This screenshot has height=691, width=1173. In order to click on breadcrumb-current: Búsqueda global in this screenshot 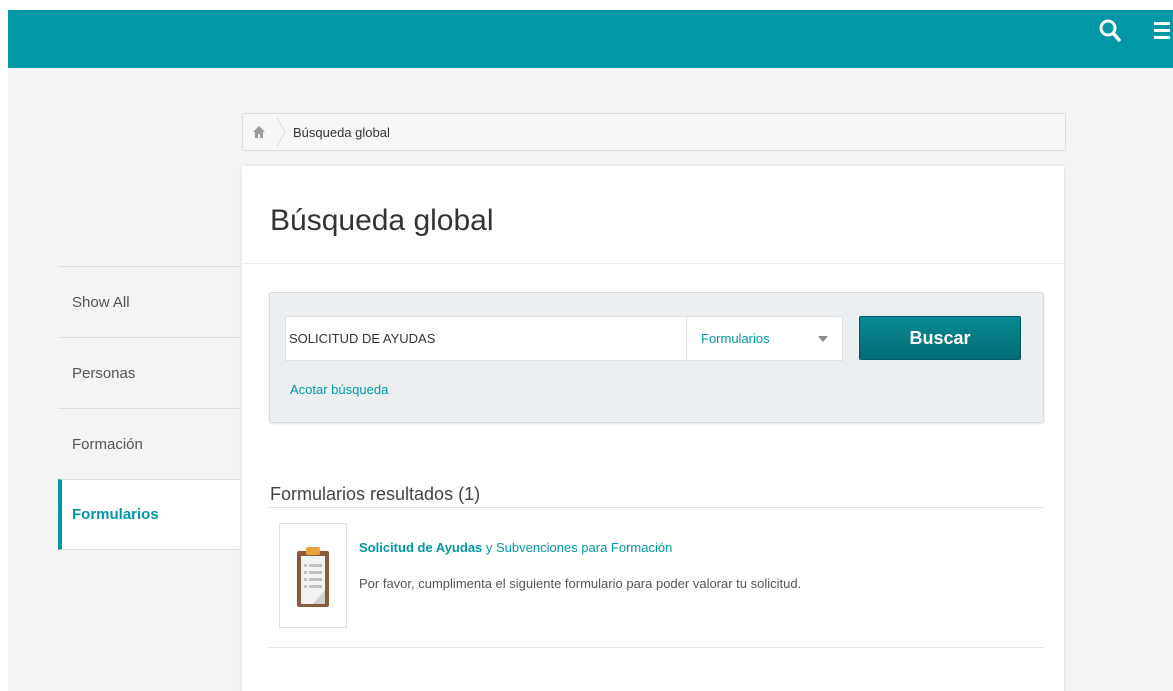, I will do `click(341, 132)`.